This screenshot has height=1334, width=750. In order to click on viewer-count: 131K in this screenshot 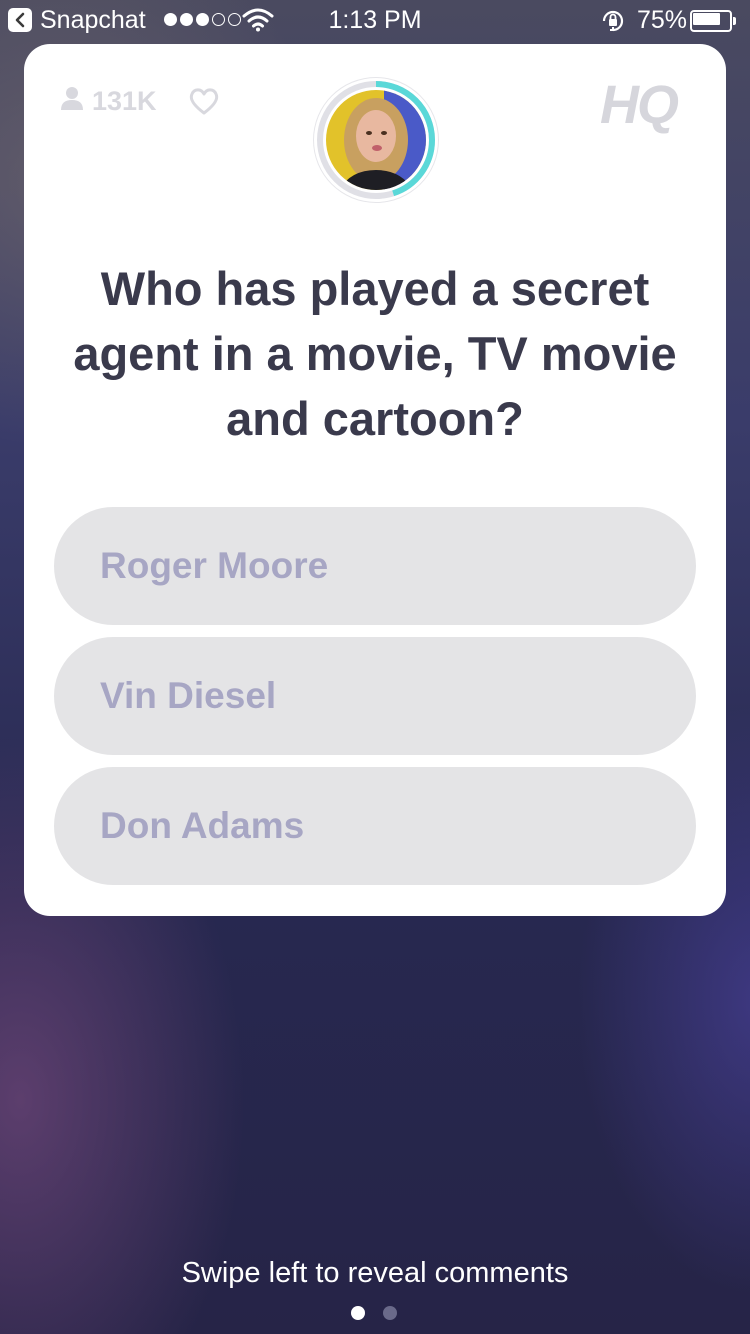, I will do `click(108, 101)`.